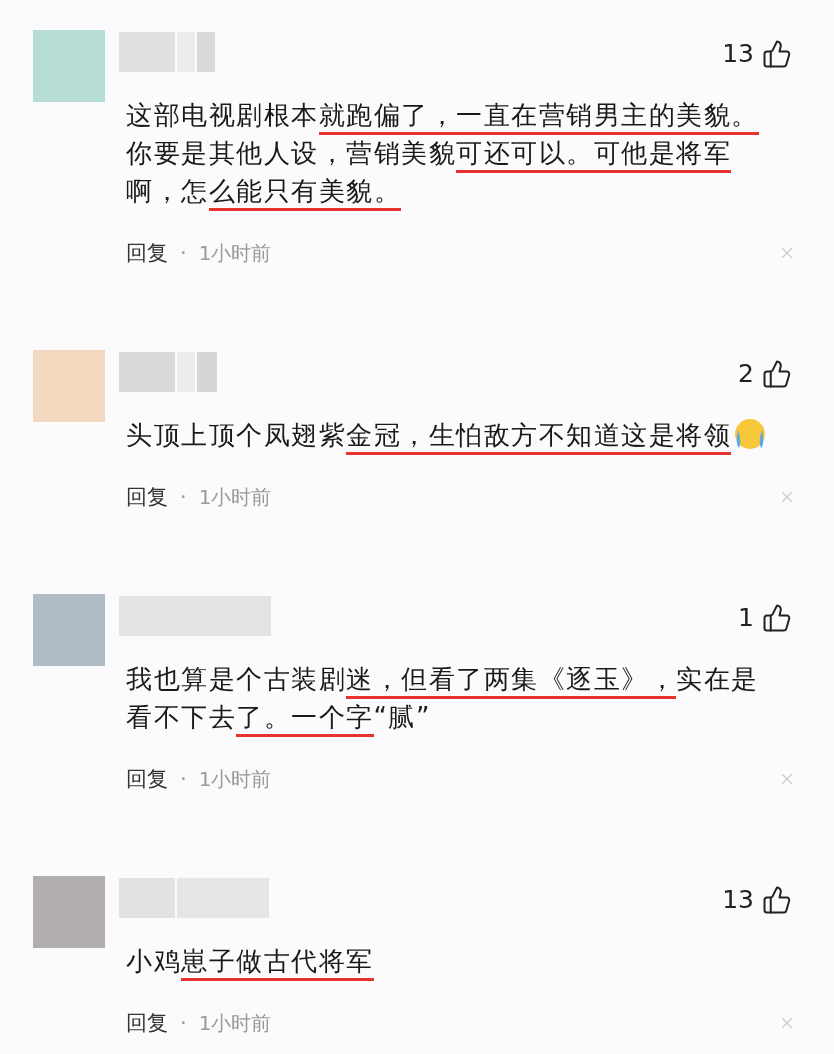 The height and width of the screenshot is (1054, 834). Describe the element at coordinates (451, 698) in the screenshot. I see `comment-text: 我也算是个古装剧迷，但看了两集《逐玉》，实在是看不下去了。一个字“腻”` at that location.